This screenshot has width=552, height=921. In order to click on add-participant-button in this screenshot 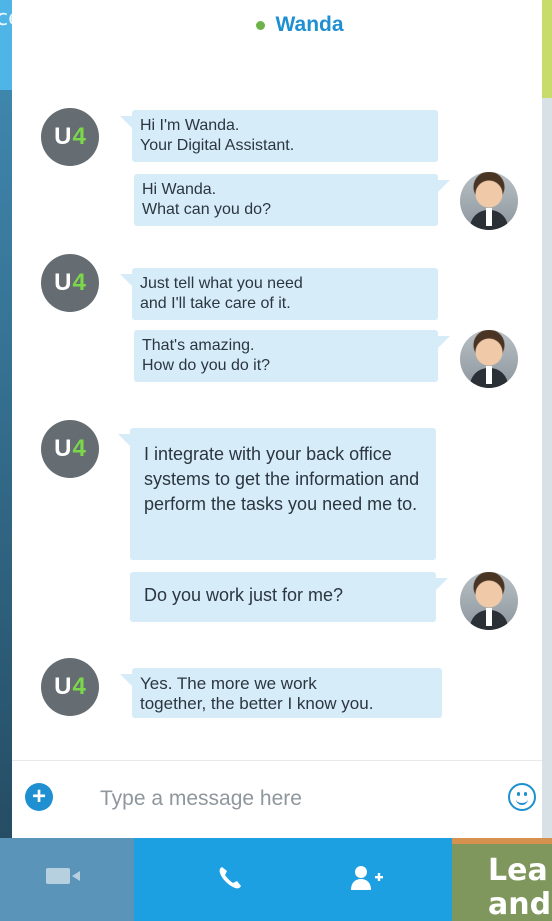, I will do `click(376, 879)`.